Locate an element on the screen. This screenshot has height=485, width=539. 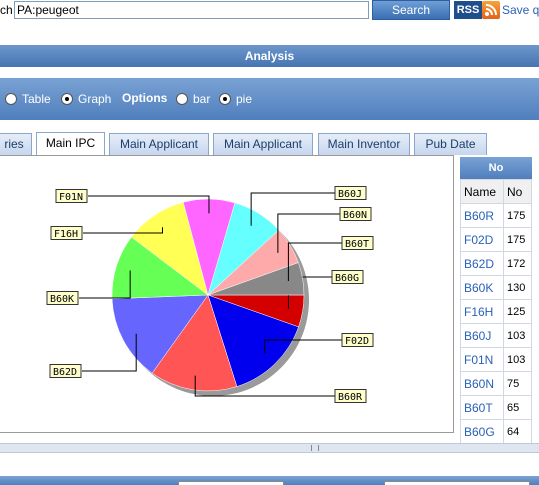
row-name-cell: F02D is located at coordinates (482, 239).